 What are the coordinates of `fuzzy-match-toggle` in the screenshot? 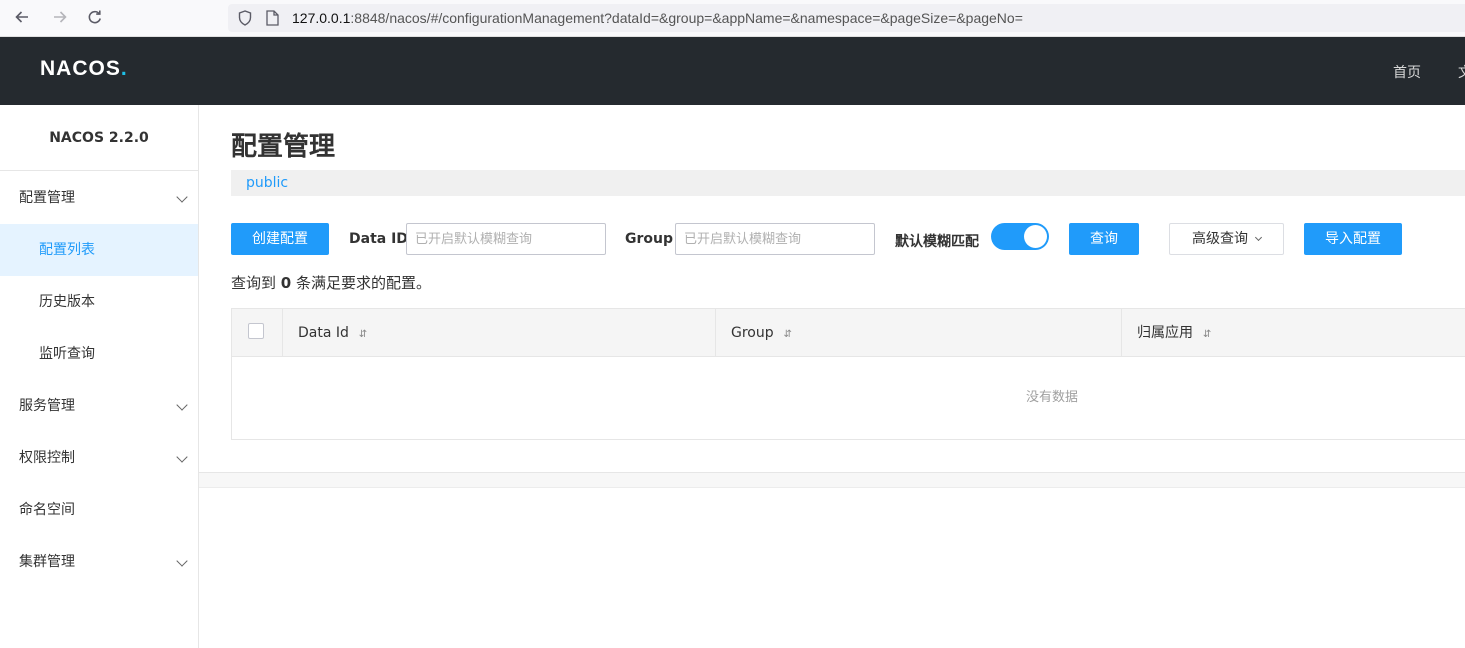 It's located at (1020, 236).